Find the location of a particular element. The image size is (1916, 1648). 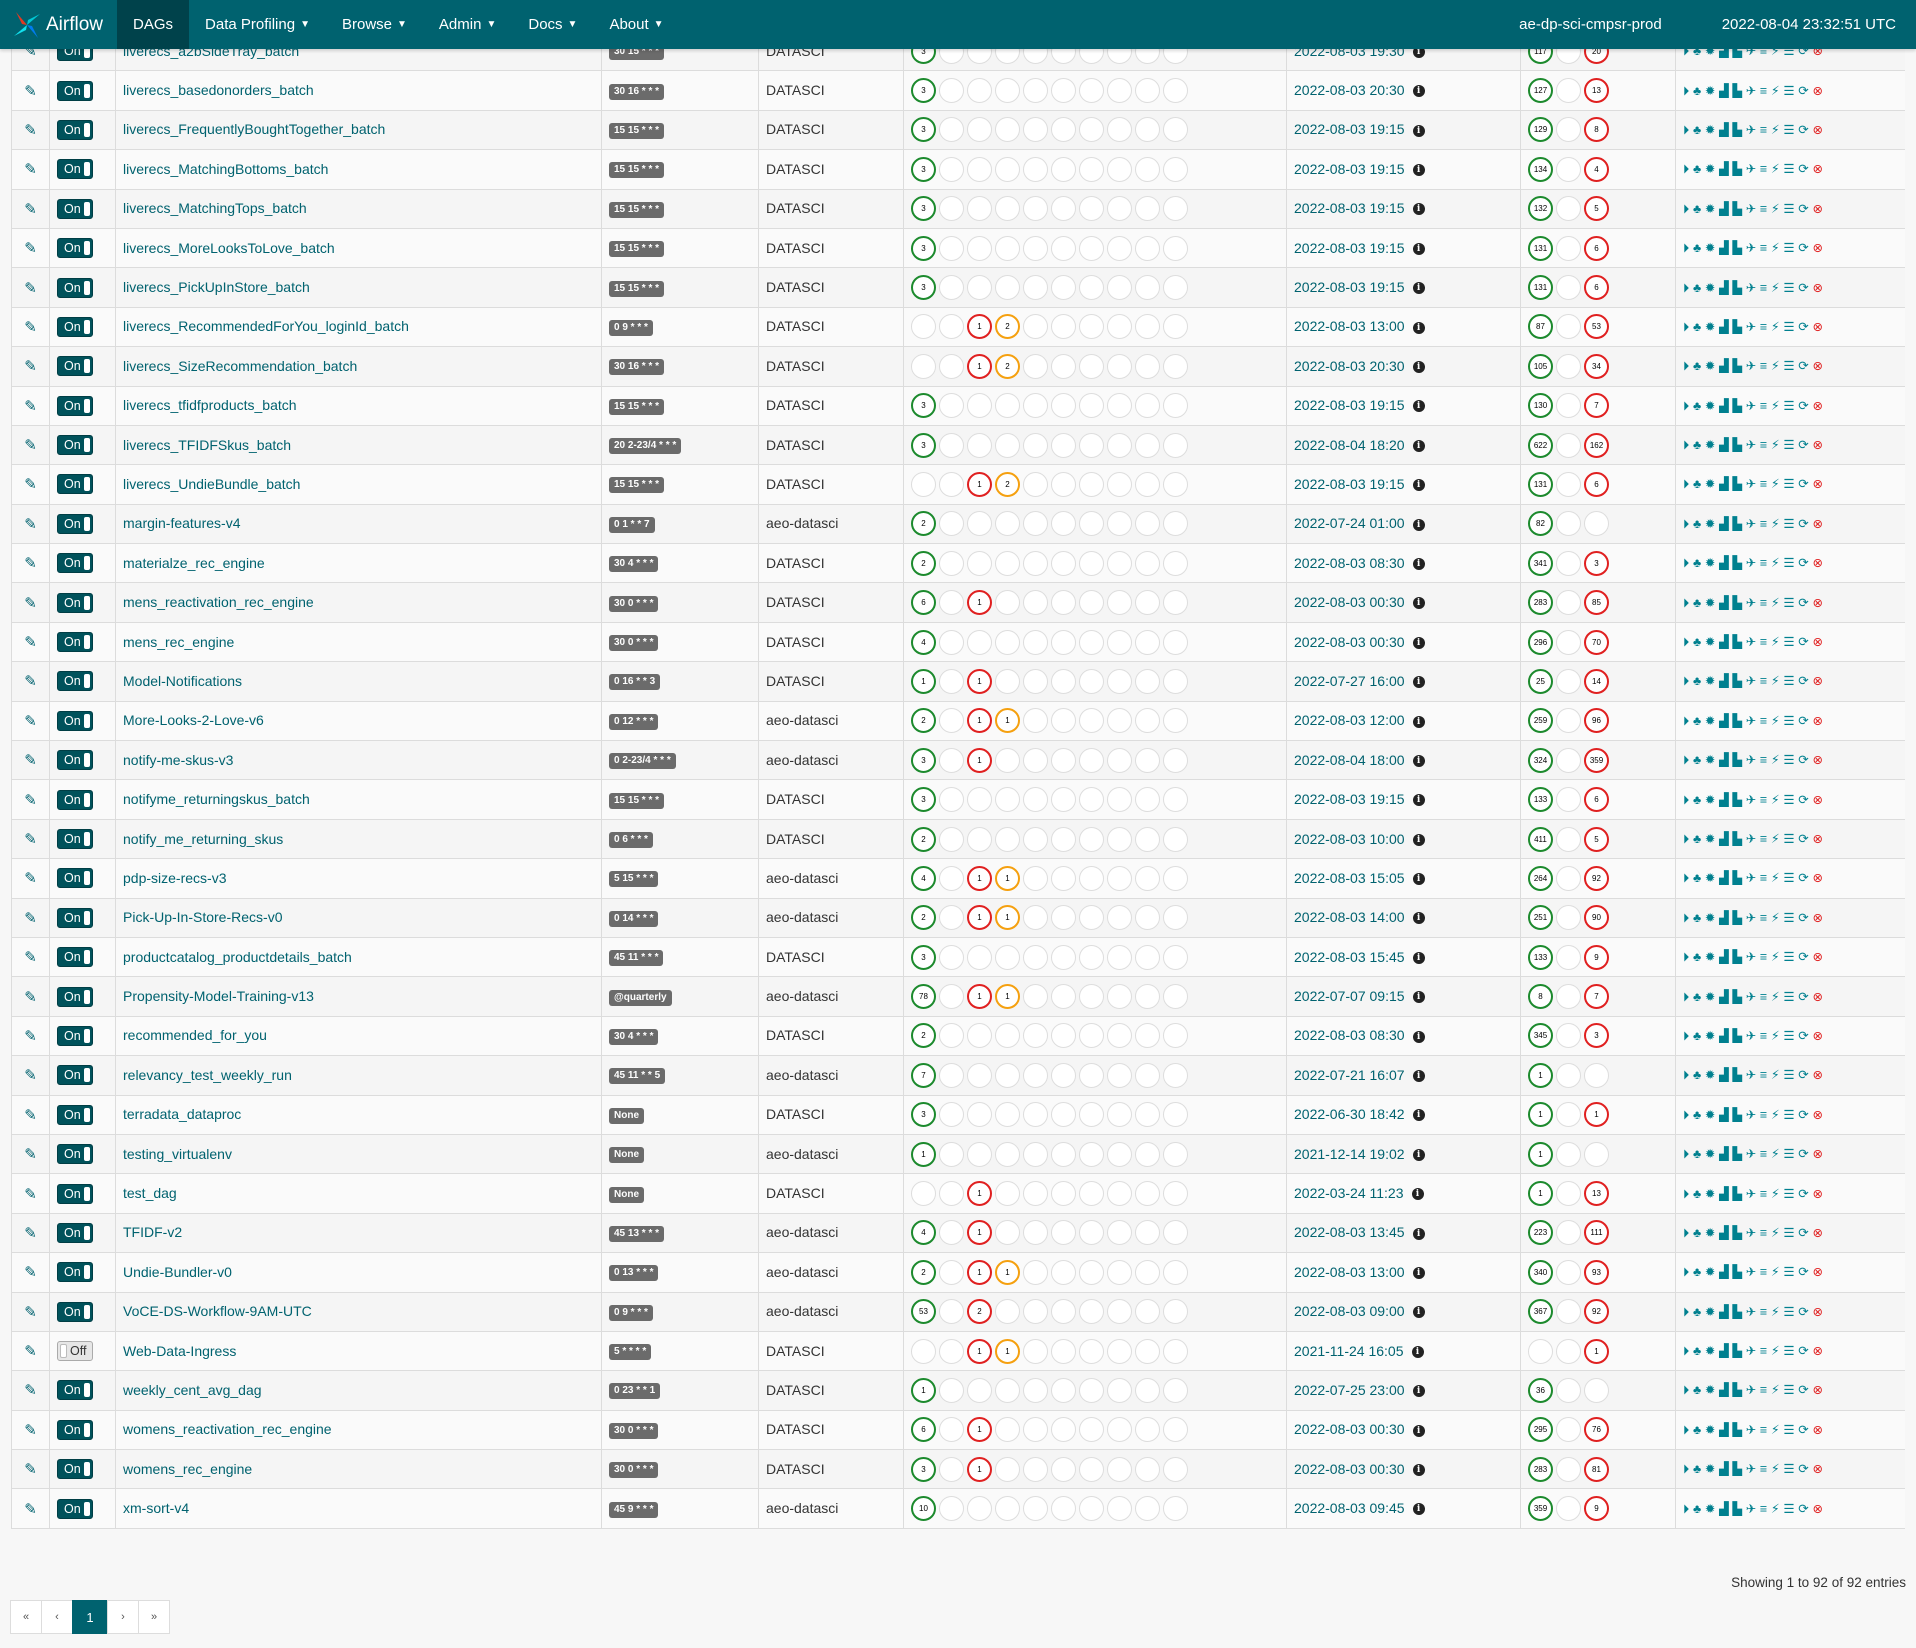

last-run-link: 2022-08-03 08:30 is located at coordinates (1349, 563).